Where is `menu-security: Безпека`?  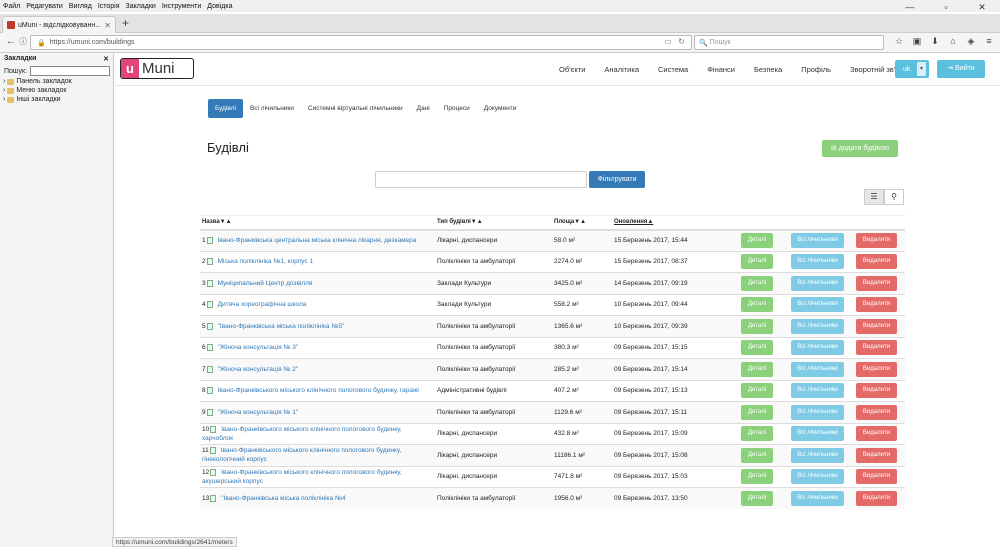
menu-security: Безпека is located at coordinates (768, 69).